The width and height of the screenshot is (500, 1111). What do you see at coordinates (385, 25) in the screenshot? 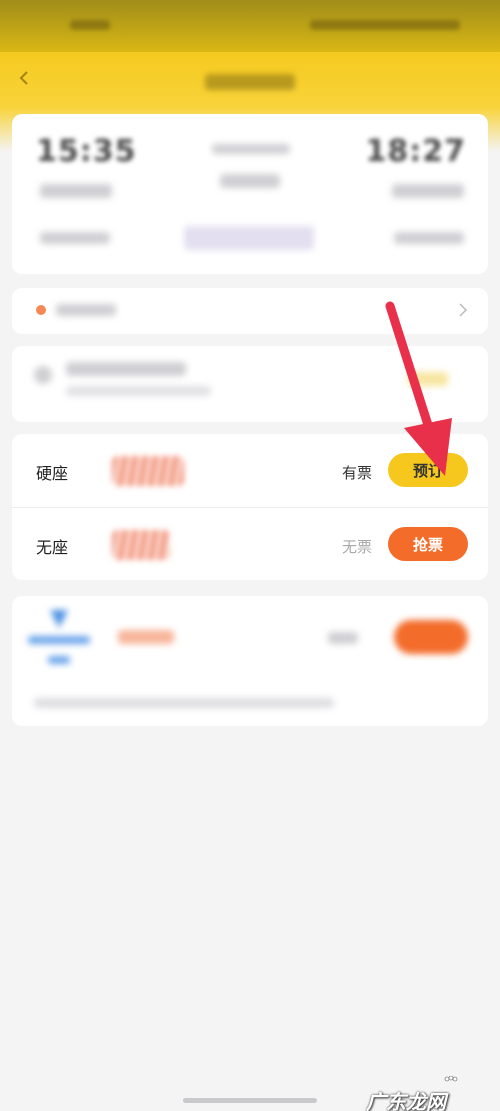
I see `status-icons` at bounding box center [385, 25].